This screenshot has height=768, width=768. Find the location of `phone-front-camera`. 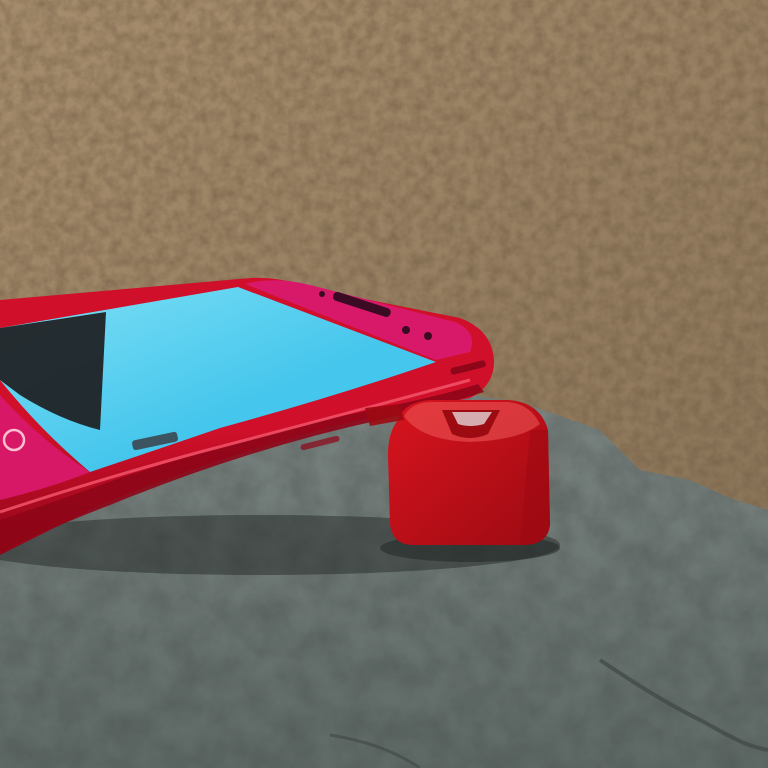

phone-front-camera is located at coordinates (322, 294).